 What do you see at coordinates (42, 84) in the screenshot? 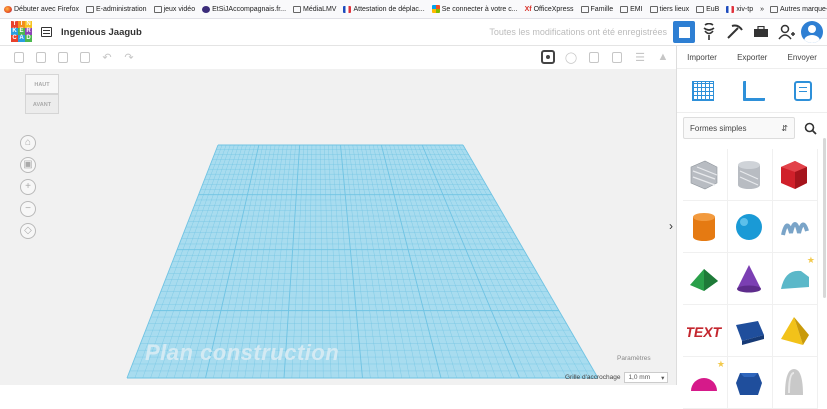
I see `view-cube-top: HAUT` at bounding box center [42, 84].